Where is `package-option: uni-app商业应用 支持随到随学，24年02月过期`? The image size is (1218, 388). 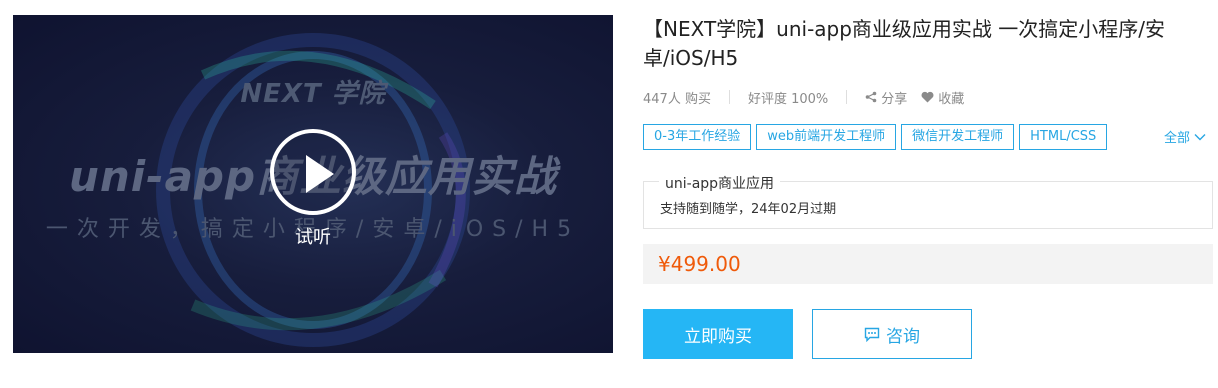
package-option: uni-app商业应用 支持随到随学，24年02月过期 is located at coordinates (928, 201).